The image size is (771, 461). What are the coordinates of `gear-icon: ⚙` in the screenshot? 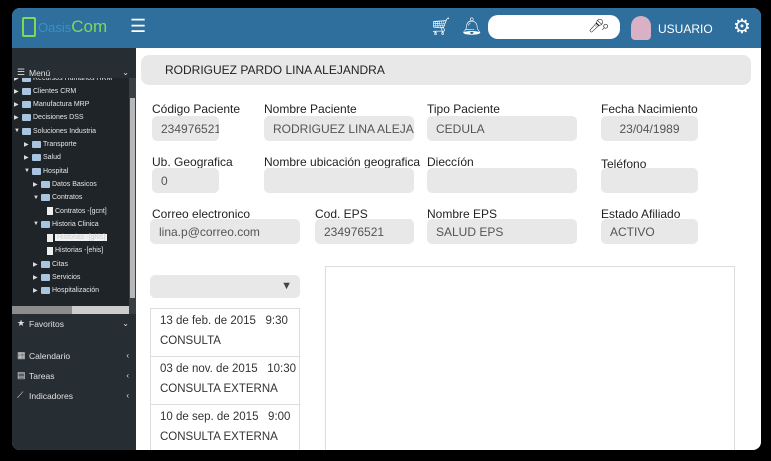 It's located at (742, 26).